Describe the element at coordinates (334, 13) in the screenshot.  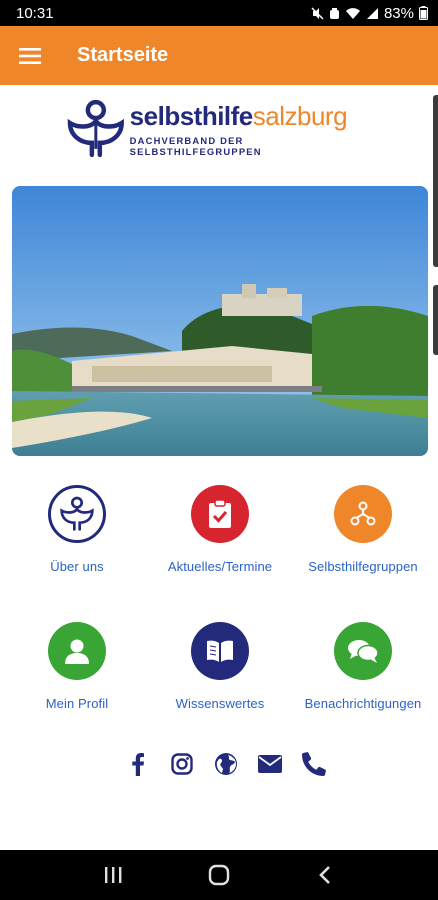
I see `alarm-icon` at that location.